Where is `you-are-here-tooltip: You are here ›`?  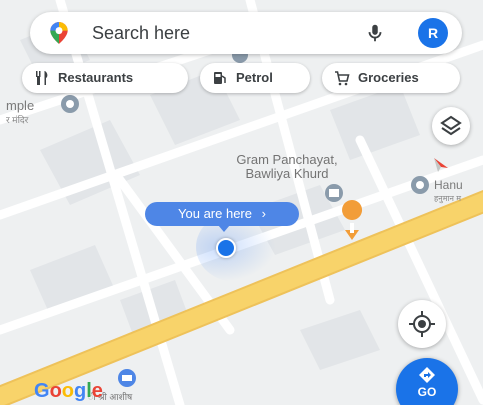
you-are-here-tooltip: You are here › is located at coordinates (222, 214).